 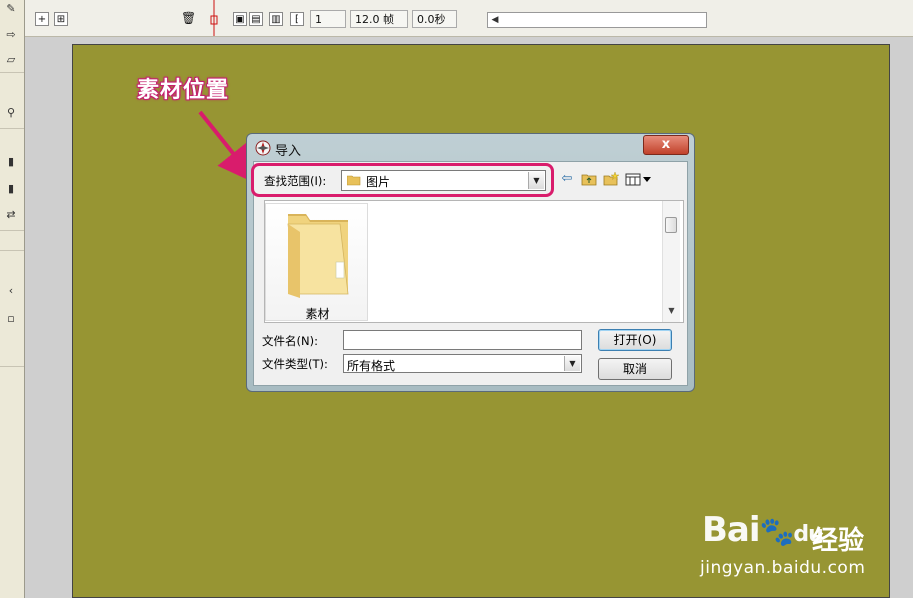 What do you see at coordinates (295, 364) in the screenshot?
I see `filetype-label: 文件类型(T):` at bounding box center [295, 364].